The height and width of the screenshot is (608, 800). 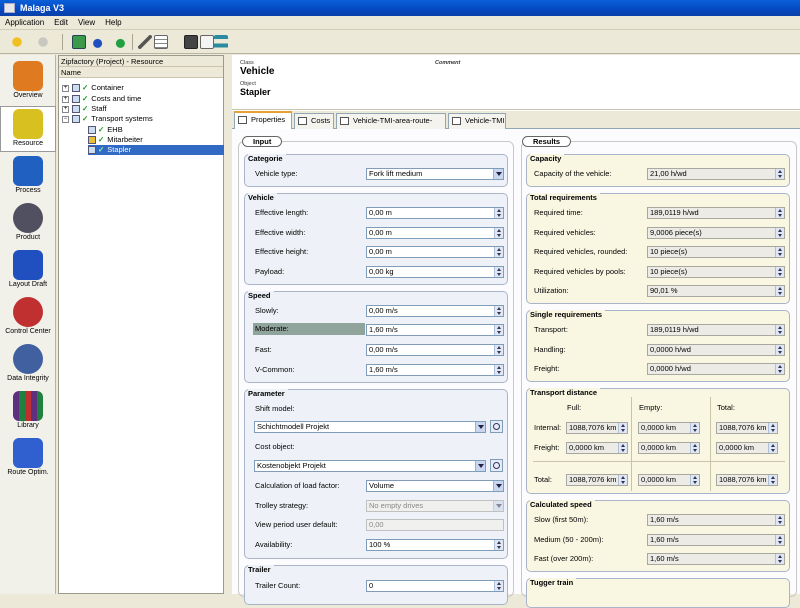 What do you see at coordinates (65, 119) in the screenshot?
I see `collapse-icon: −` at bounding box center [65, 119].